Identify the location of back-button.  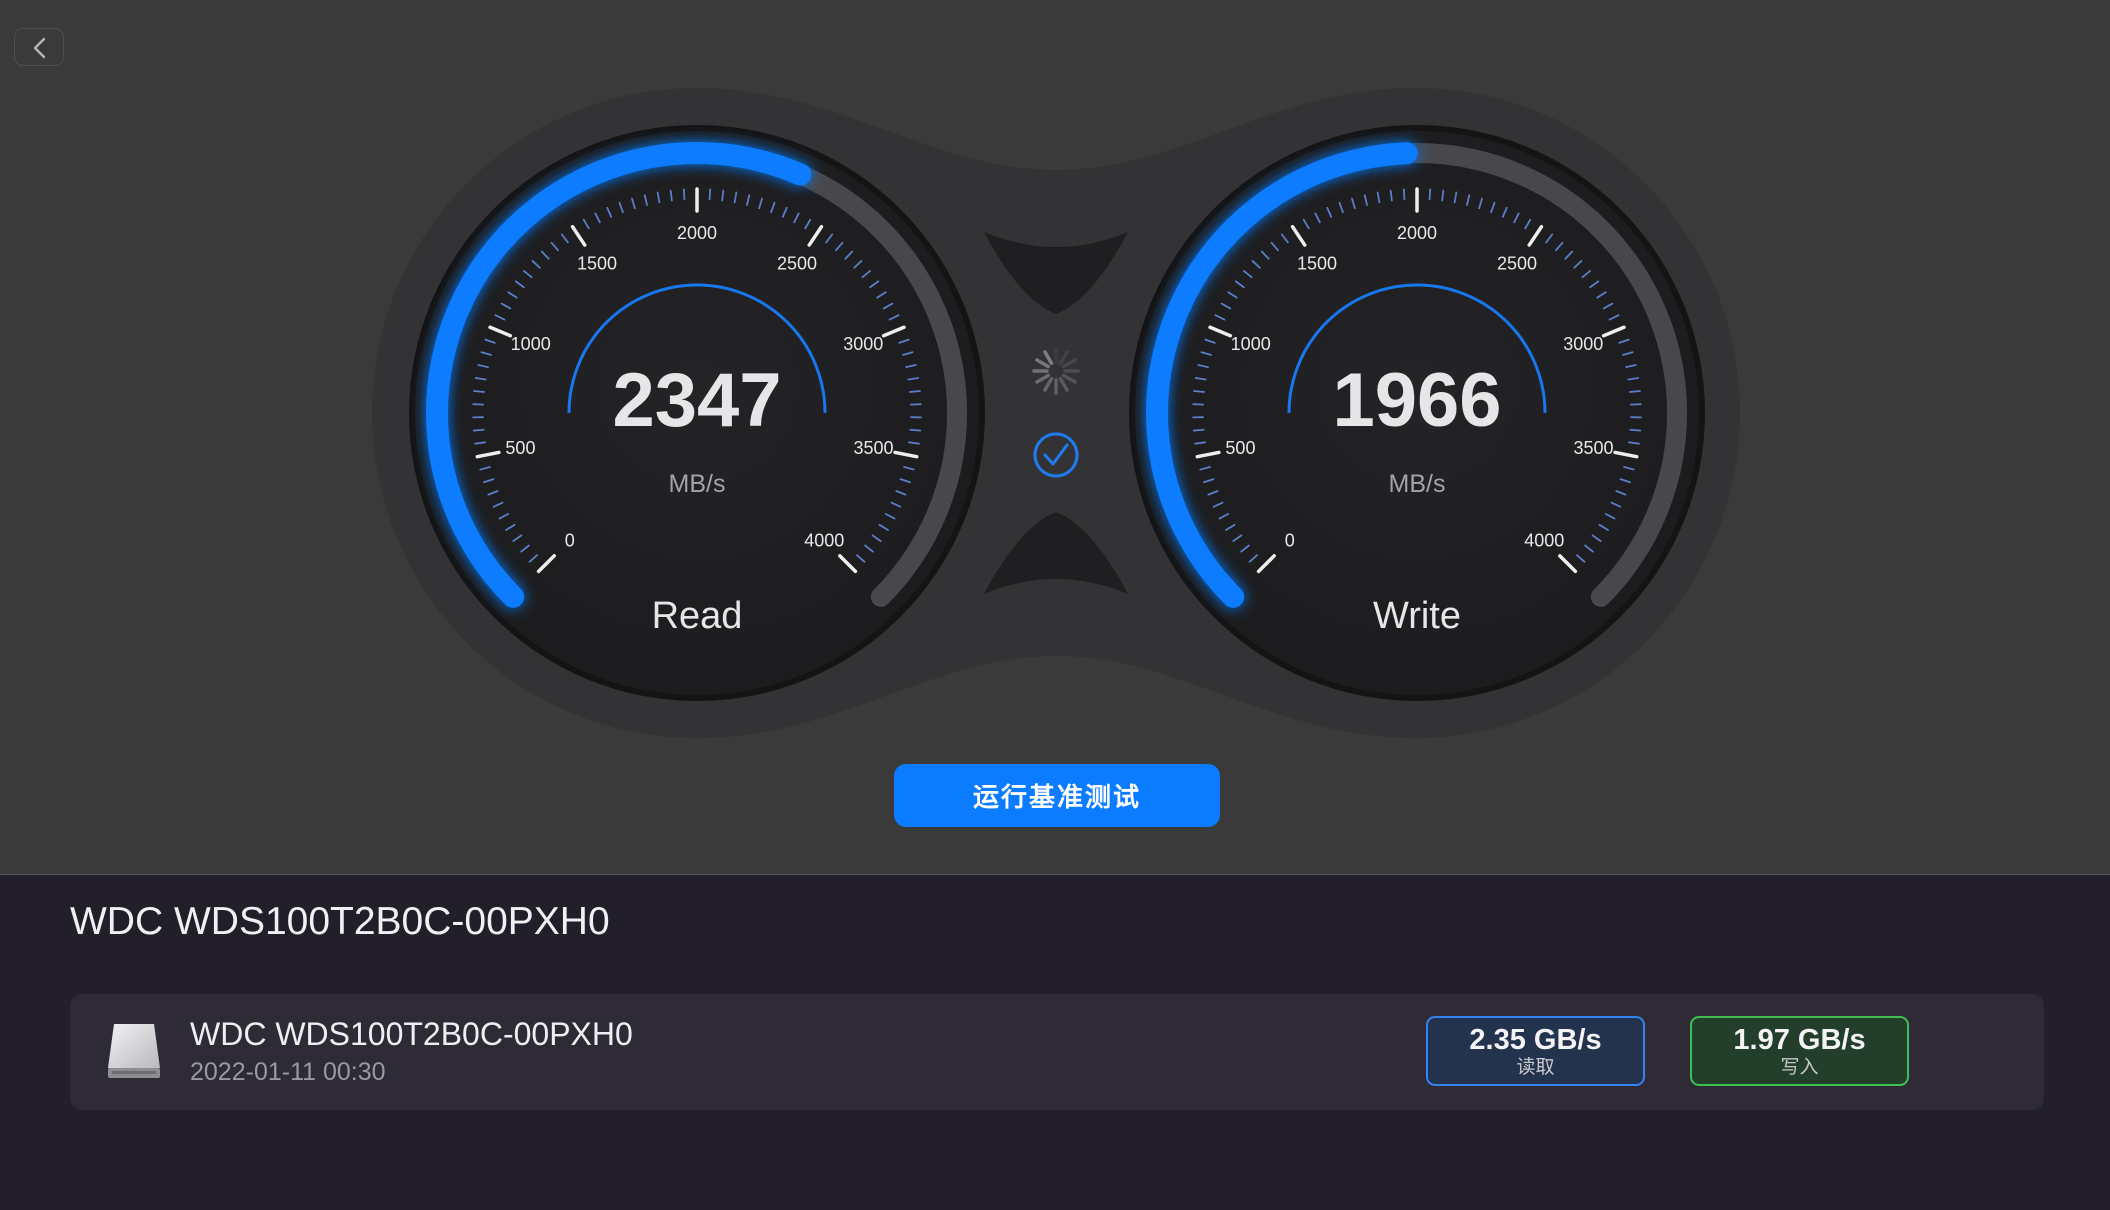
(39, 47).